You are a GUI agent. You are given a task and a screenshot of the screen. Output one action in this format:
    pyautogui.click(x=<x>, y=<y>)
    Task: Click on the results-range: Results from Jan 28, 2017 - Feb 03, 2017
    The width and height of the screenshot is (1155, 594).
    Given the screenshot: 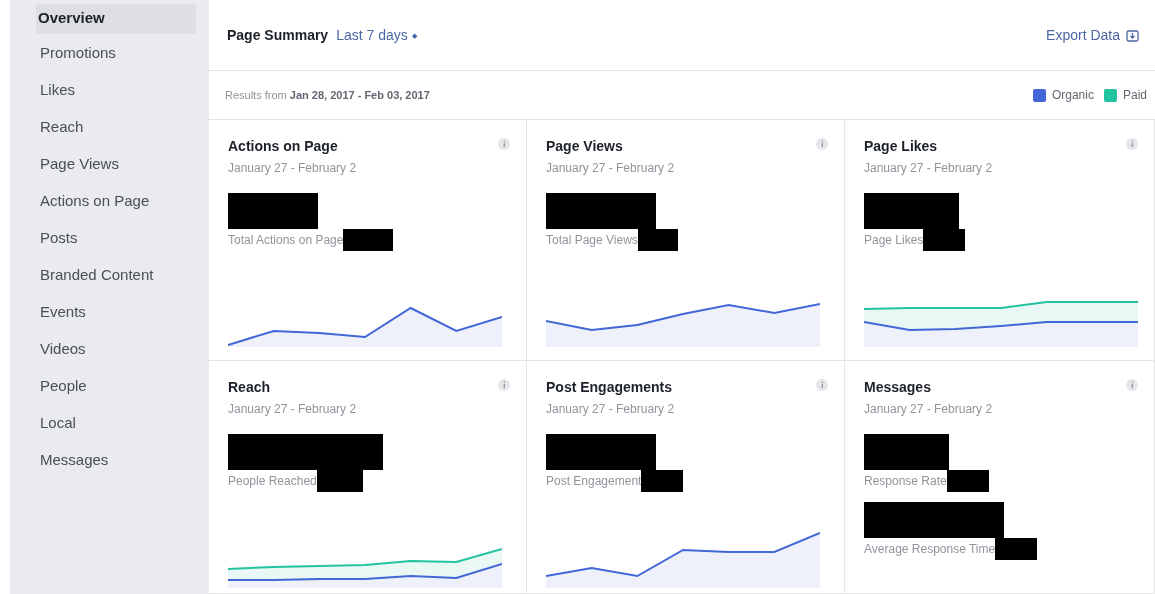 What is the action you would take?
    pyautogui.click(x=327, y=95)
    